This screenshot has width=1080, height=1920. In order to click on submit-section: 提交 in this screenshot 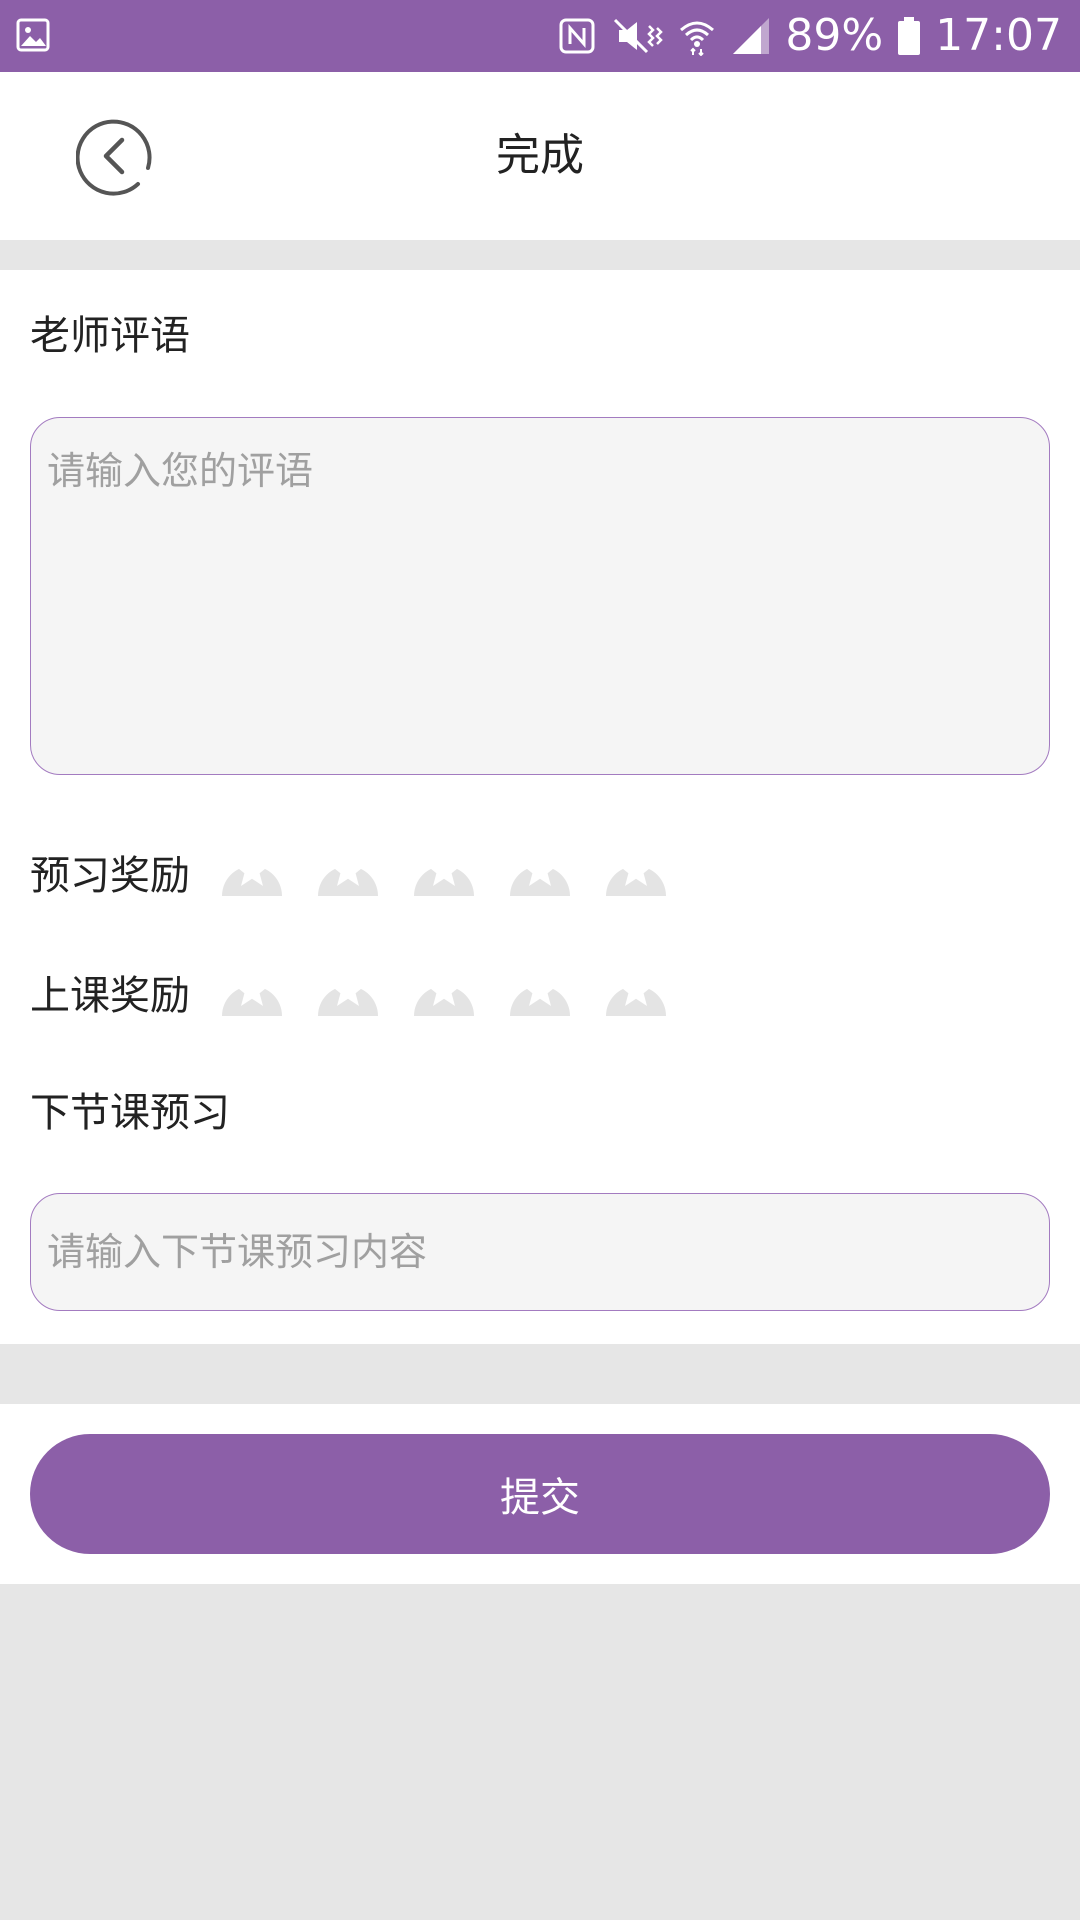, I will do `click(540, 1494)`.